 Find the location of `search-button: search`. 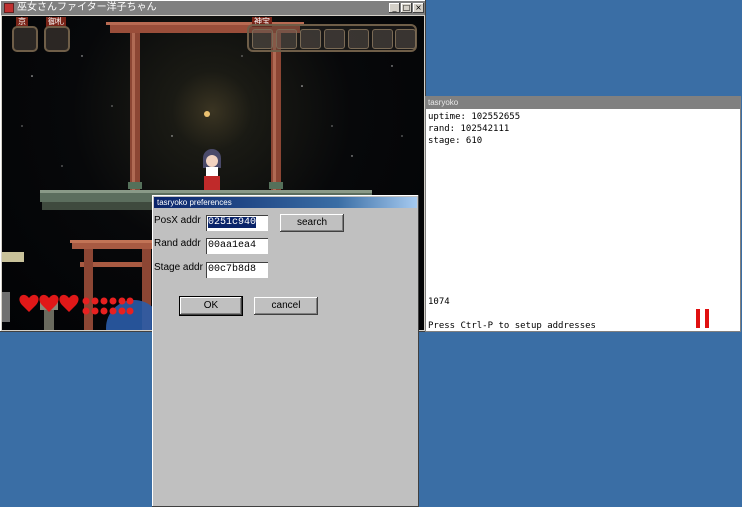

search-button: search is located at coordinates (312, 223).